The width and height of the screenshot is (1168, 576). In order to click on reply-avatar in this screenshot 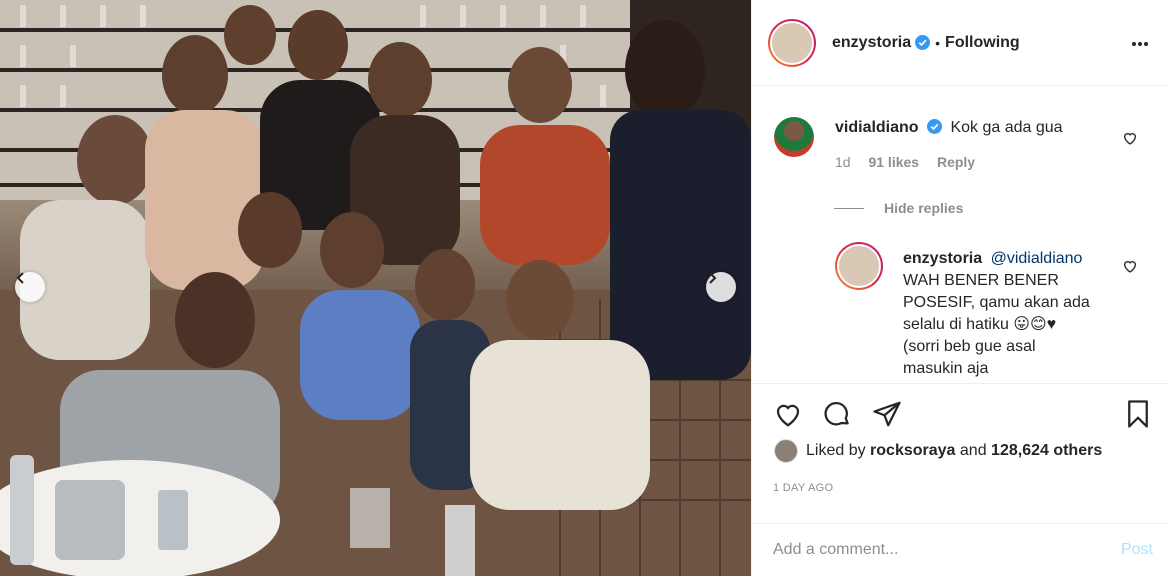, I will do `click(859, 266)`.